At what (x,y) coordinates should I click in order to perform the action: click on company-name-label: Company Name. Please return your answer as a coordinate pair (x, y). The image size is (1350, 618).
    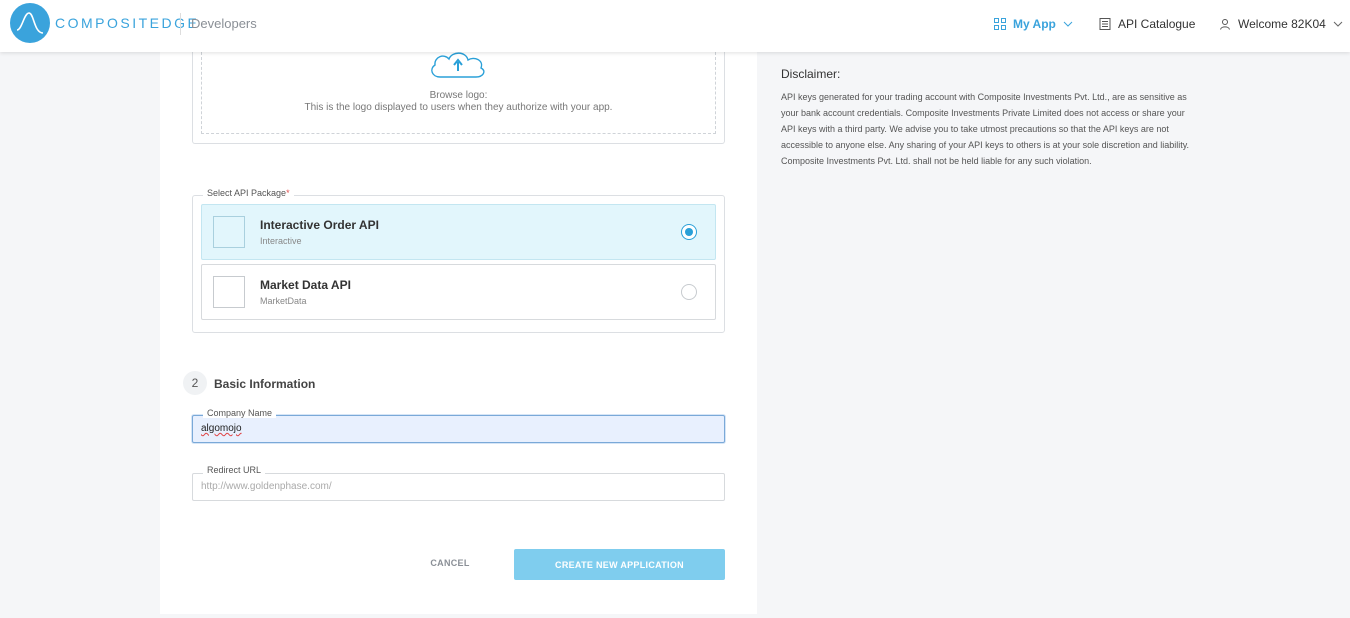
    Looking at the image, I should click on (240, 413).